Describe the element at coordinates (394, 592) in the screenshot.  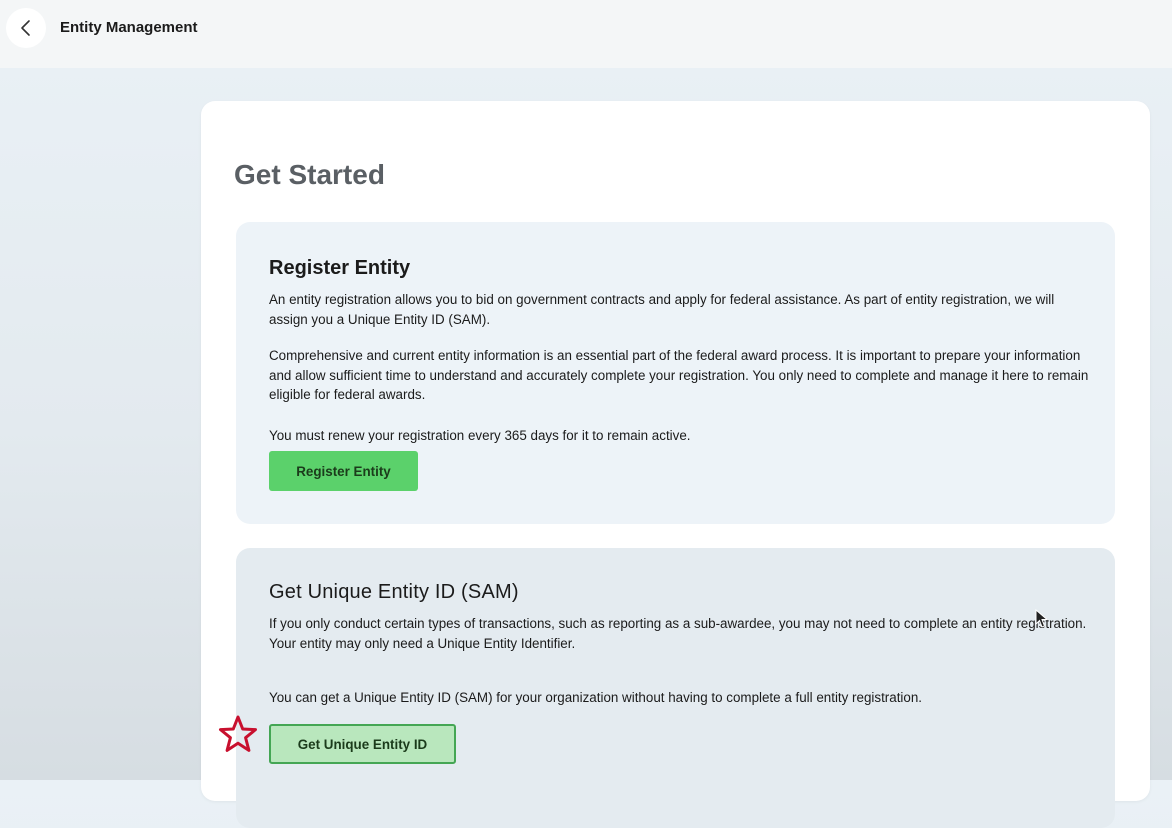
I see `unique-entity-id-heading: Get Unique Entity ID (SAM)` at that location.